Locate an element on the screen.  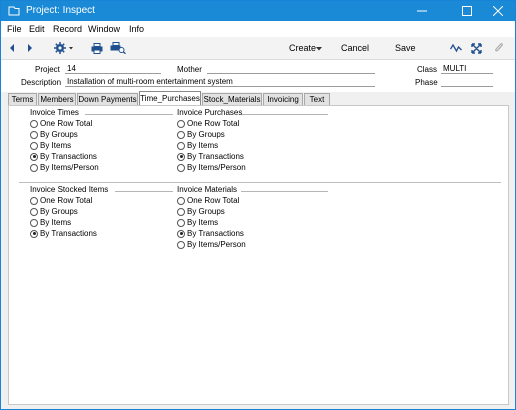
minimize-button is located at coordinates (422, 11).